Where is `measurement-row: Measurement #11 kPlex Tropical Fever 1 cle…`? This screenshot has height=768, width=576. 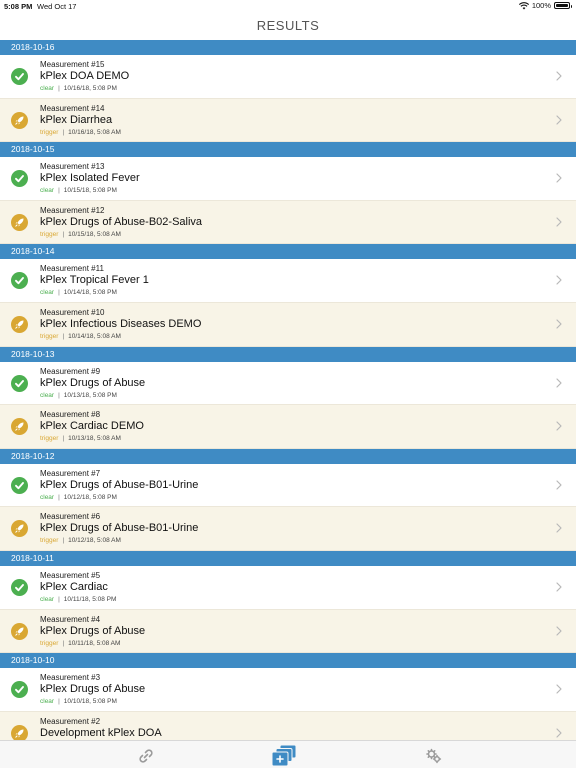
measurement-row: Measurement #11 kPlex Tropical Fever 1 cle… is located at coordinates (288, 281).